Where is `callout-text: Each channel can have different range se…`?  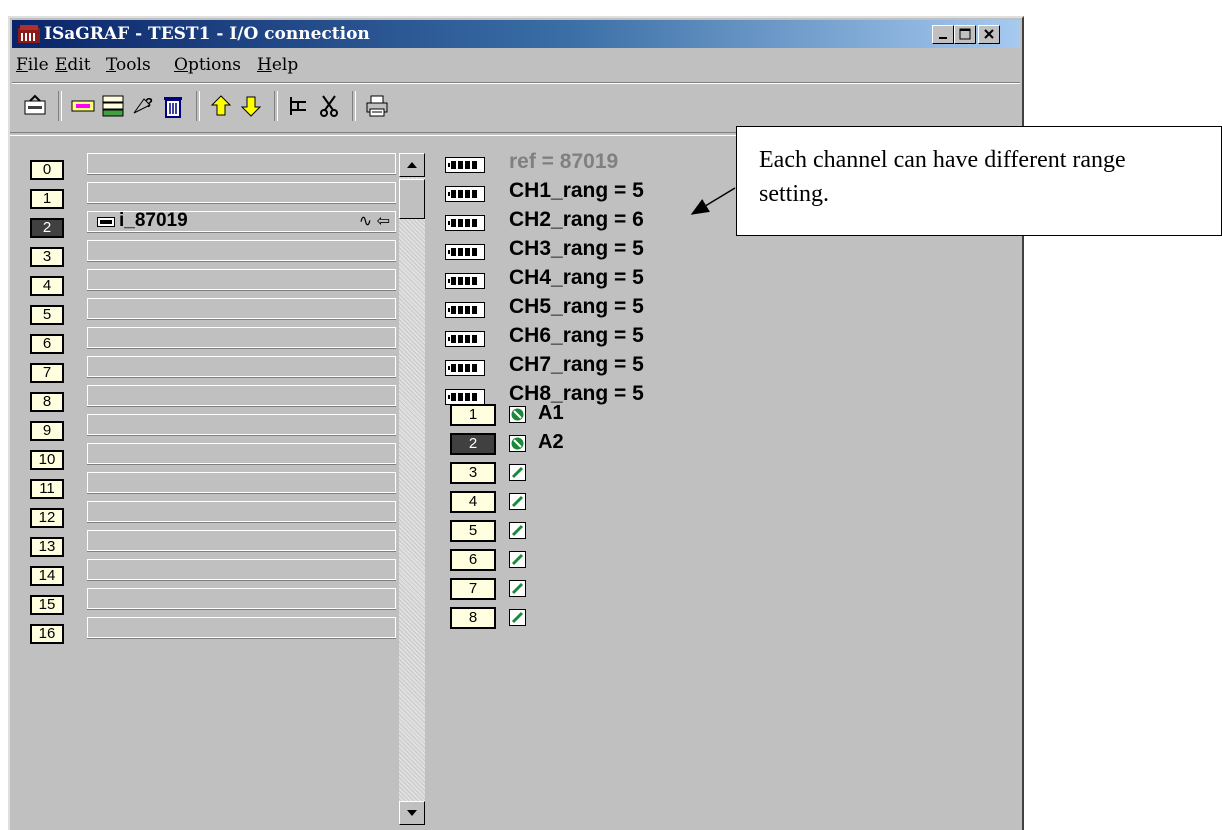 callout-text: Each channel can have different range se… is located at coordinates (942, 177).